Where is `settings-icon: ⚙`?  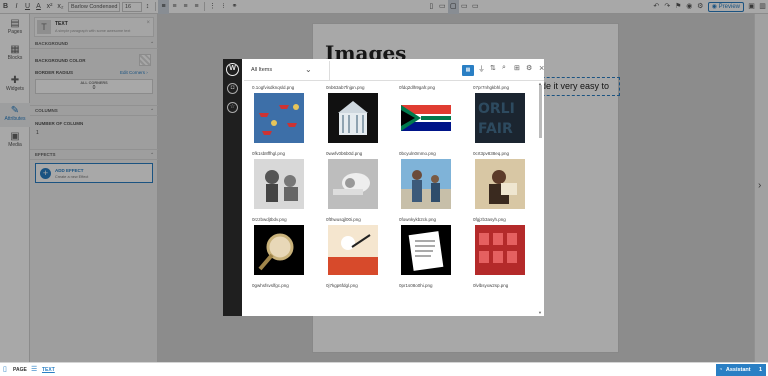
settings-icon: ⚙ is located at coordinates (529, 68).